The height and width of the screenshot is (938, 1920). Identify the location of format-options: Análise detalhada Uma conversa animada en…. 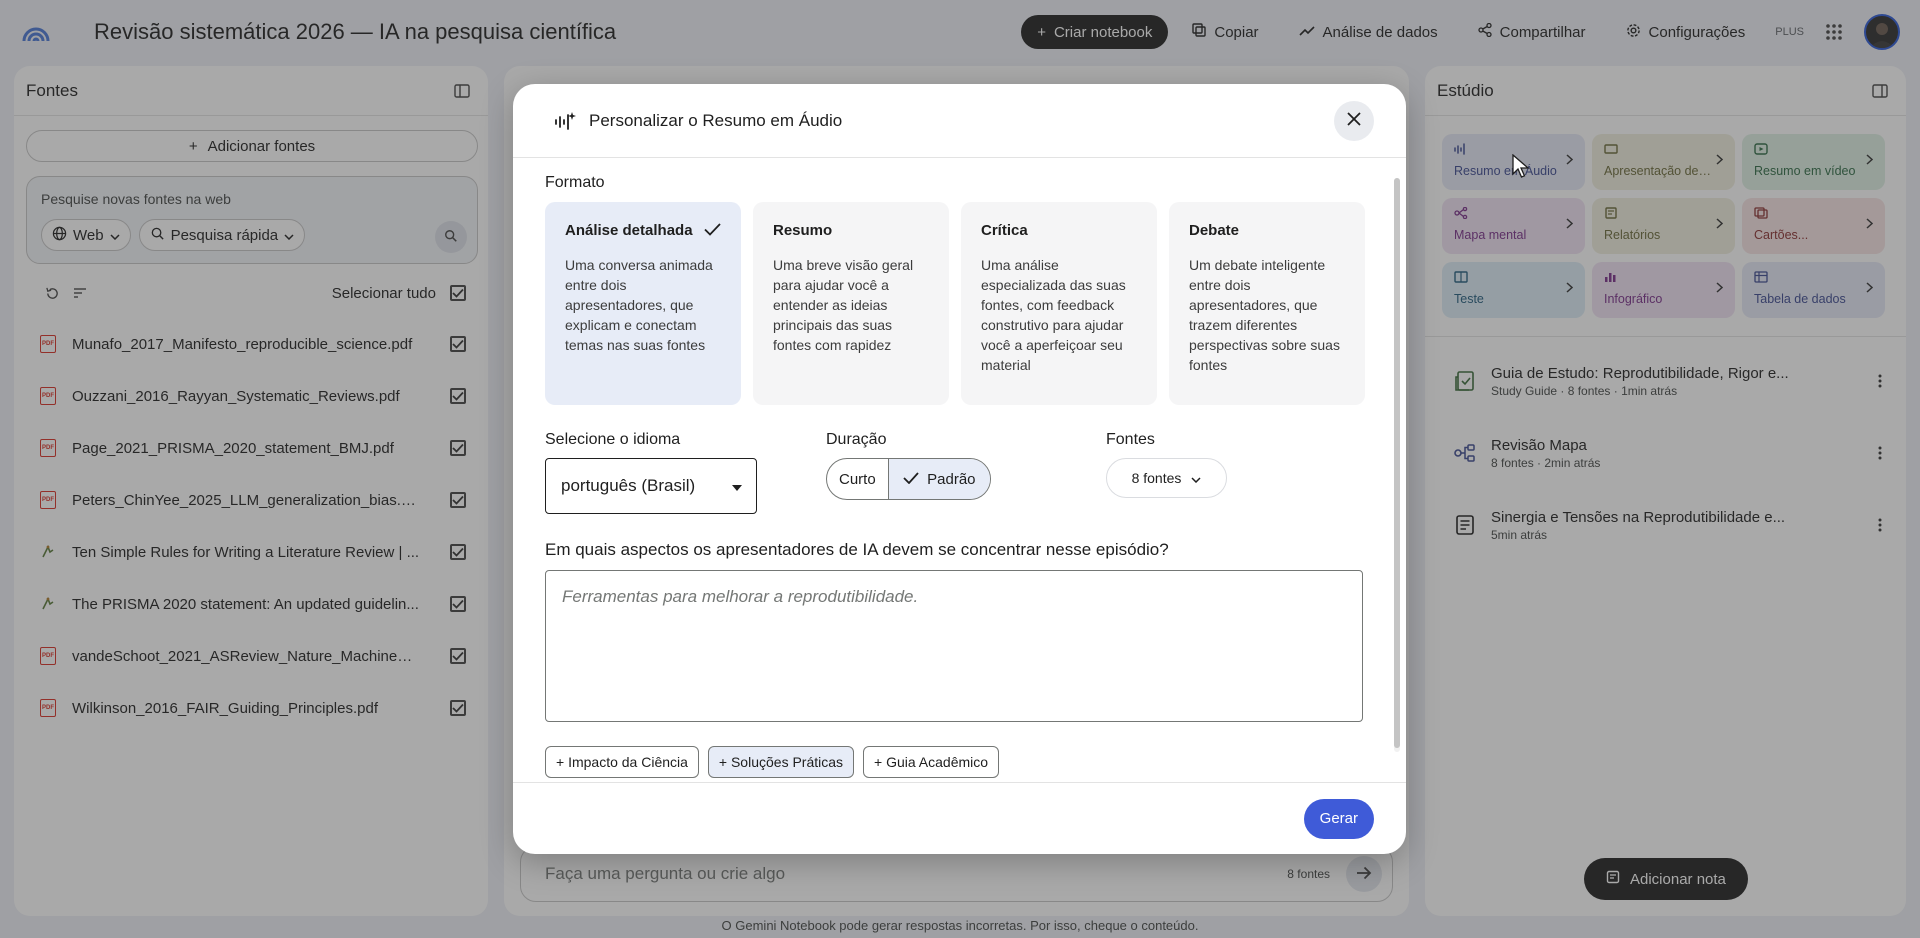
(959, 303).